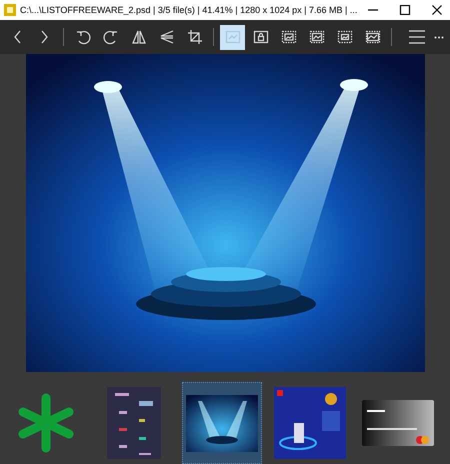  I want to click on flip-vertical-icon, so click(166, 37).